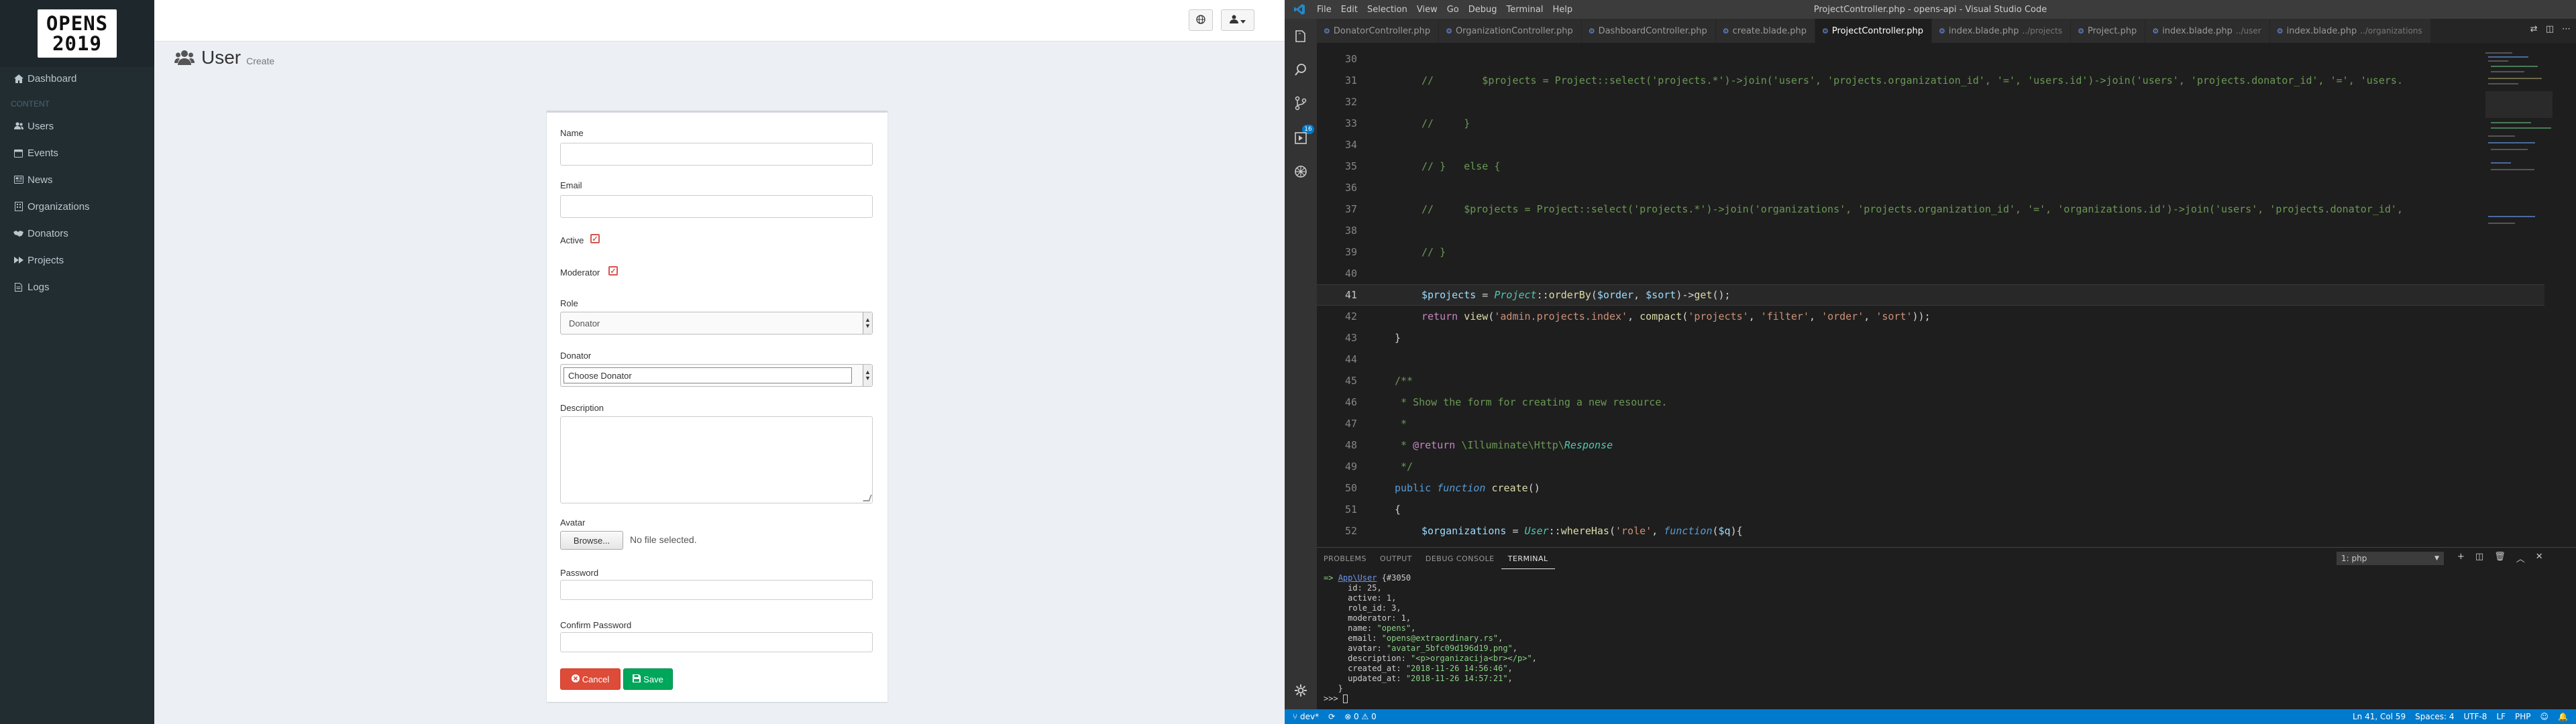  Describe the element at coordinates (77, 287) in the screenshot. I see `sidebar-item-logs: Logs` at that location.